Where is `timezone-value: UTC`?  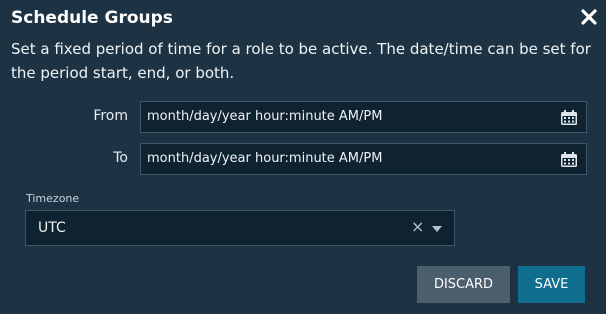
timezone-value: UTC is located at coordinates (52, 228).